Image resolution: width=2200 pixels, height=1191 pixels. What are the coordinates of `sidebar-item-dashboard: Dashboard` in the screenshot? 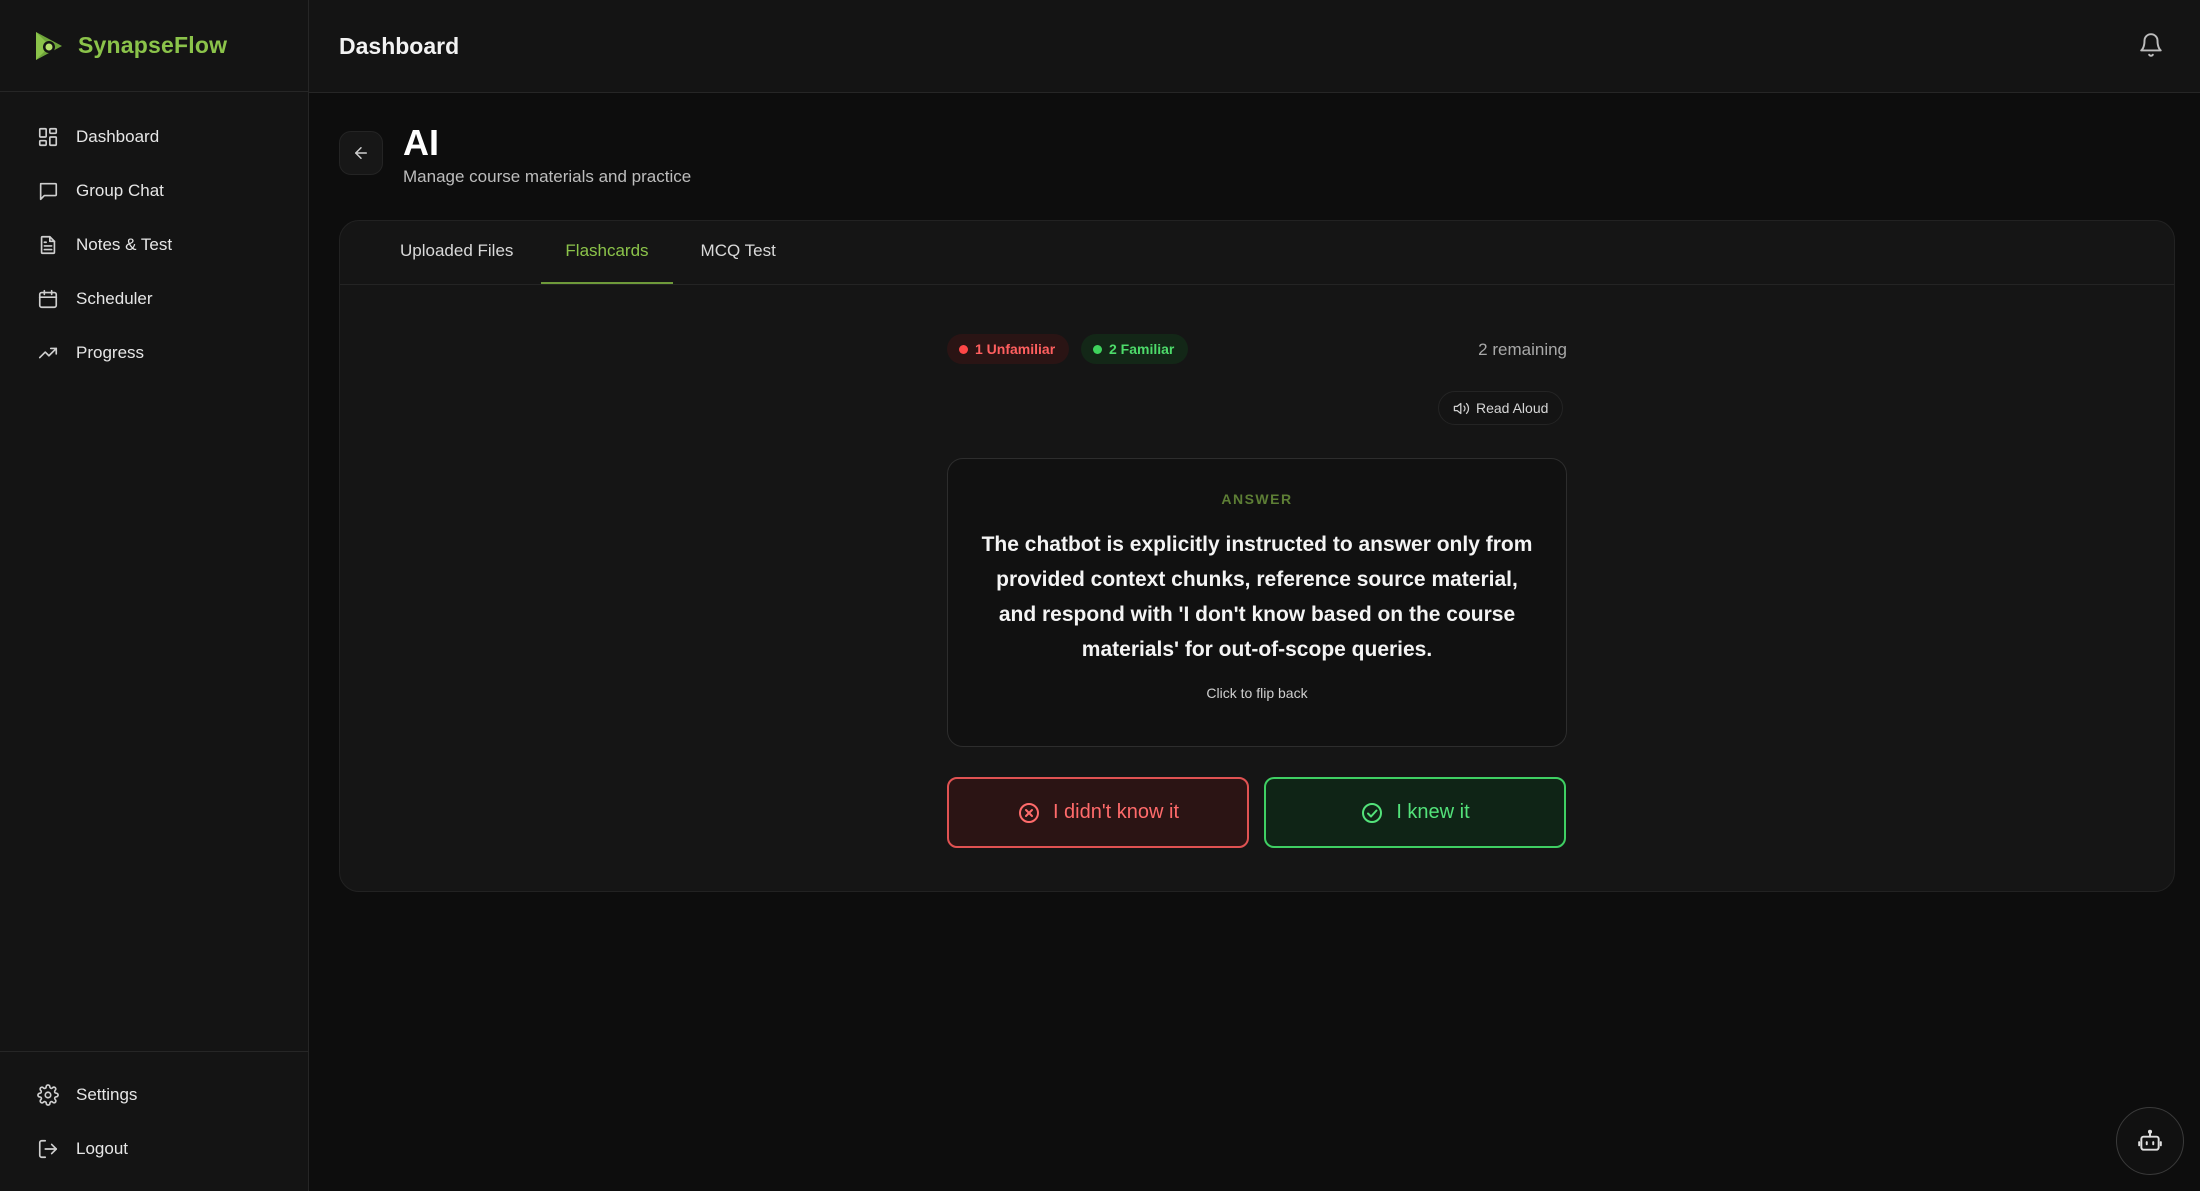 It's located at (154, 137).